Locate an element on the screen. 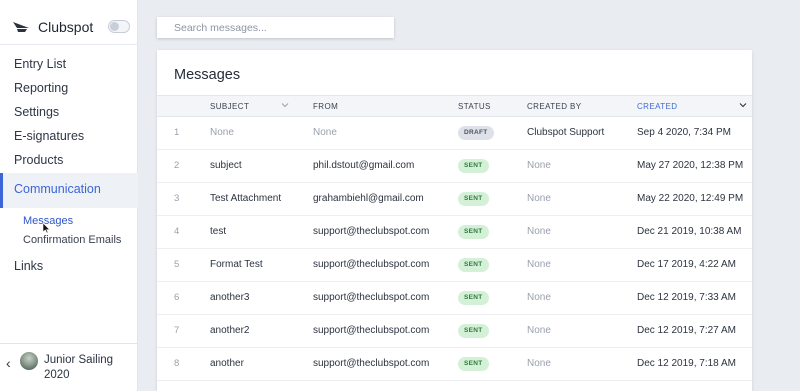 The width and height of the screenshot is (800, 391). row-created: Sep 4 2020, 7:34 PM is located at coordinates (684, 132).